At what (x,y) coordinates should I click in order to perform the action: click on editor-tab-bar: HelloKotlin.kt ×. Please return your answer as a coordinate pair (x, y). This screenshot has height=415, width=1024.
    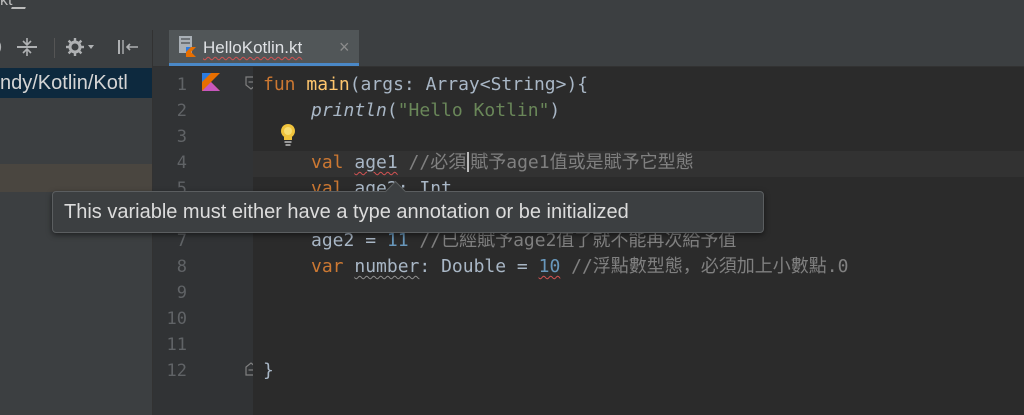
    Looking at the image, I should click on (588, 48).